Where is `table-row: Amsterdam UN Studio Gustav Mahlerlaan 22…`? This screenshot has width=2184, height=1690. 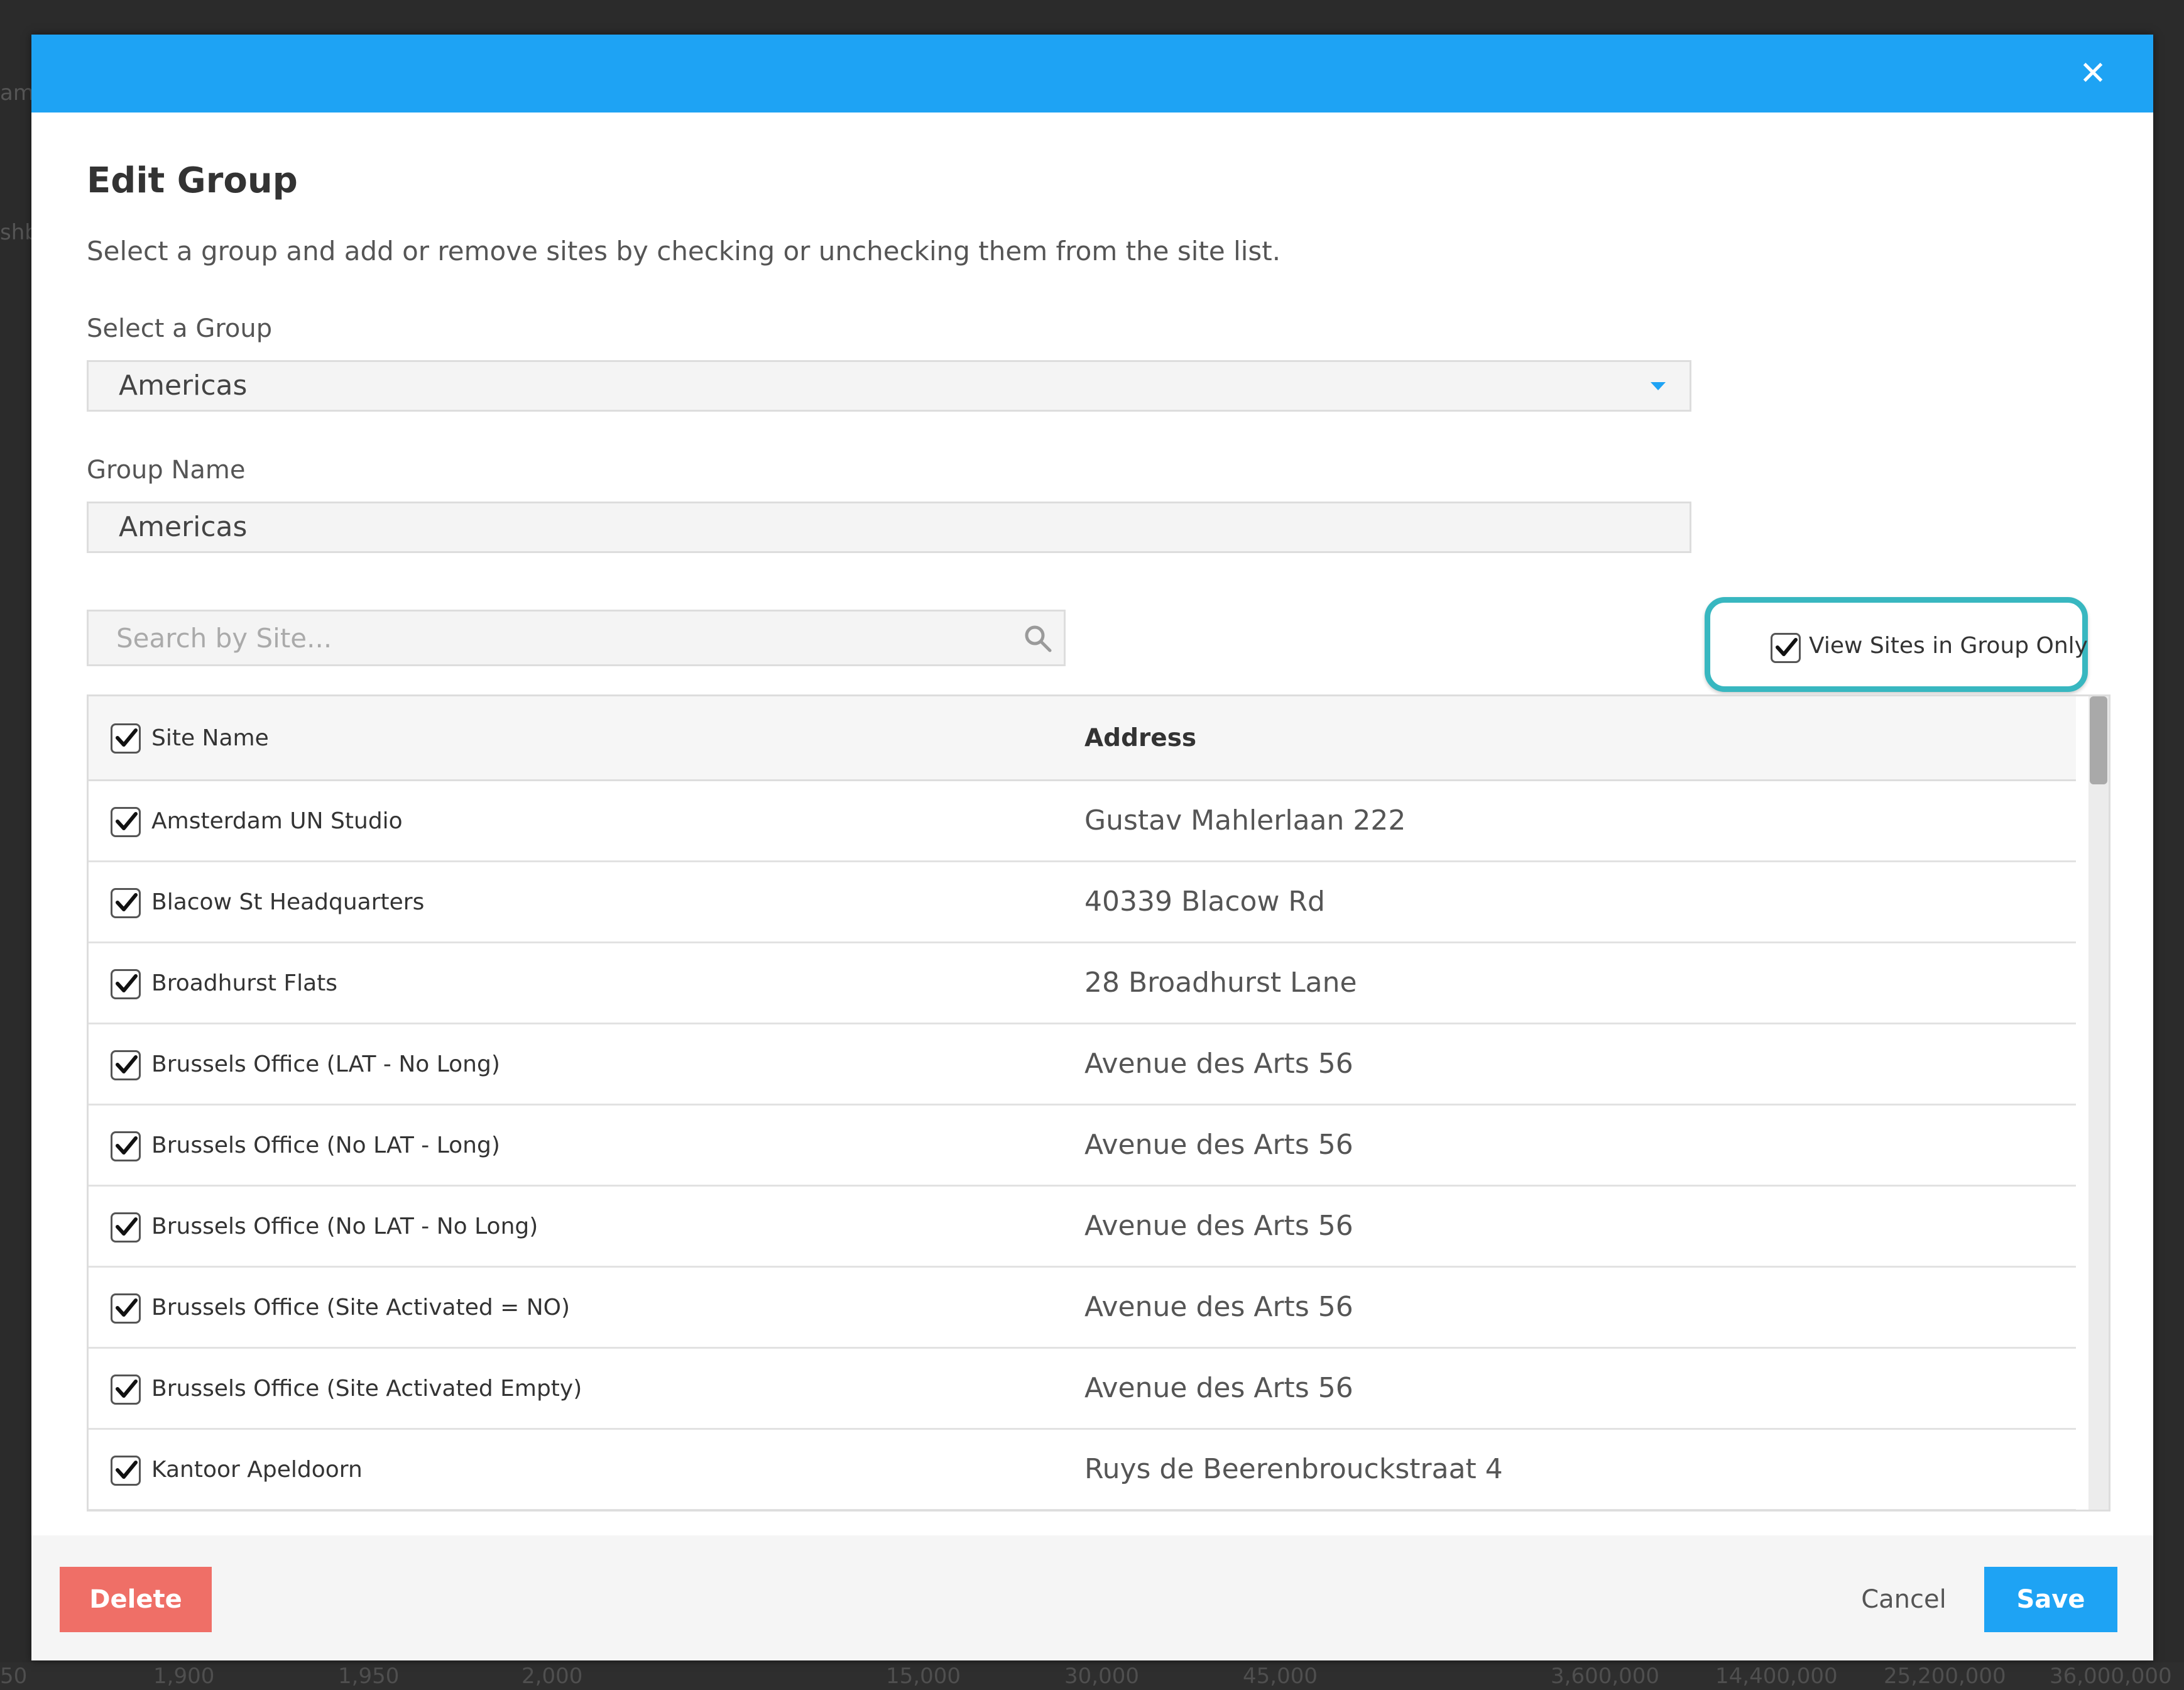
table-row: Amsterdam UN Studio Gustav Mahlerlaan 22… is located at coordinates (1082, 822).